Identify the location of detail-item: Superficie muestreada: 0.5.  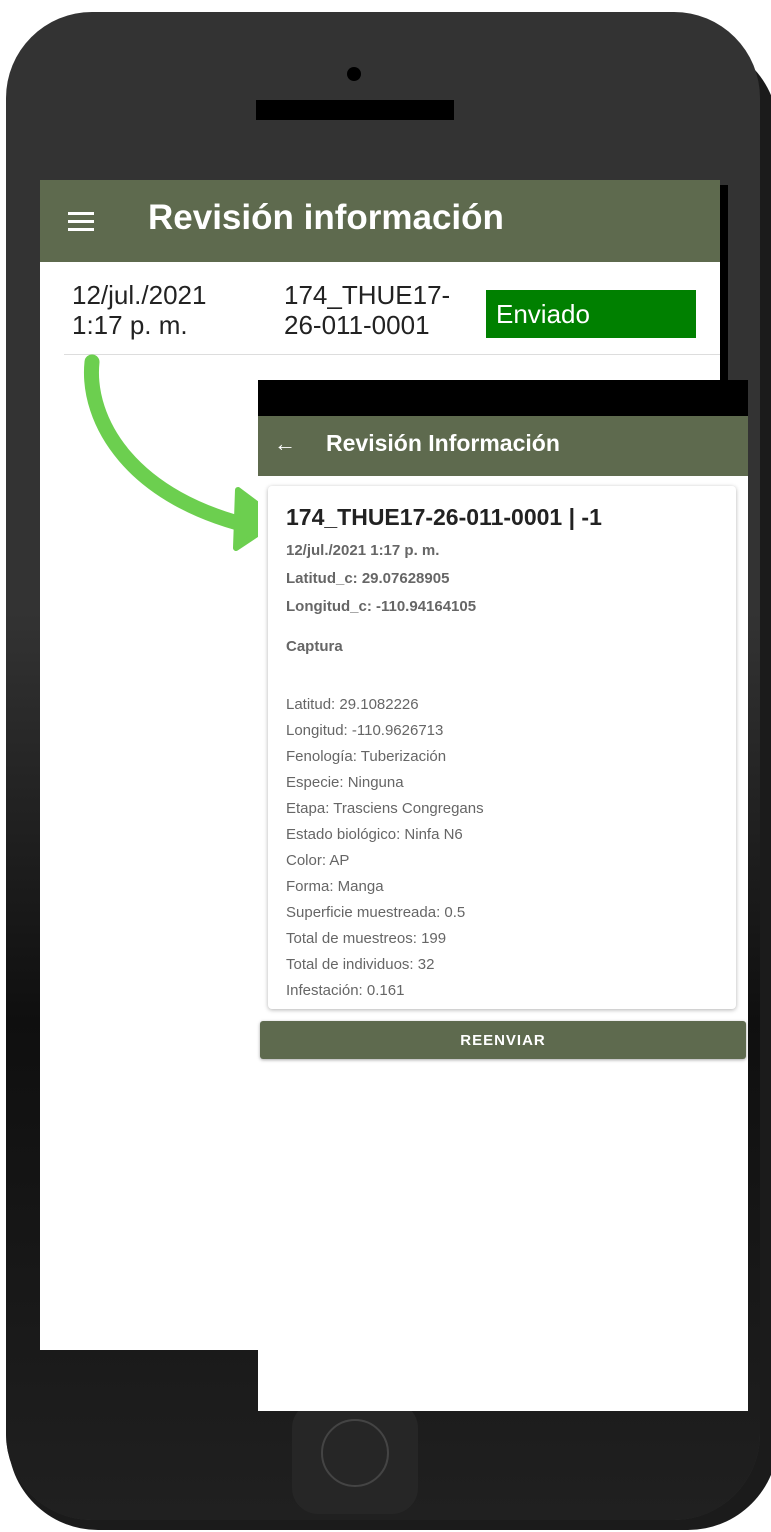
(376, 912).